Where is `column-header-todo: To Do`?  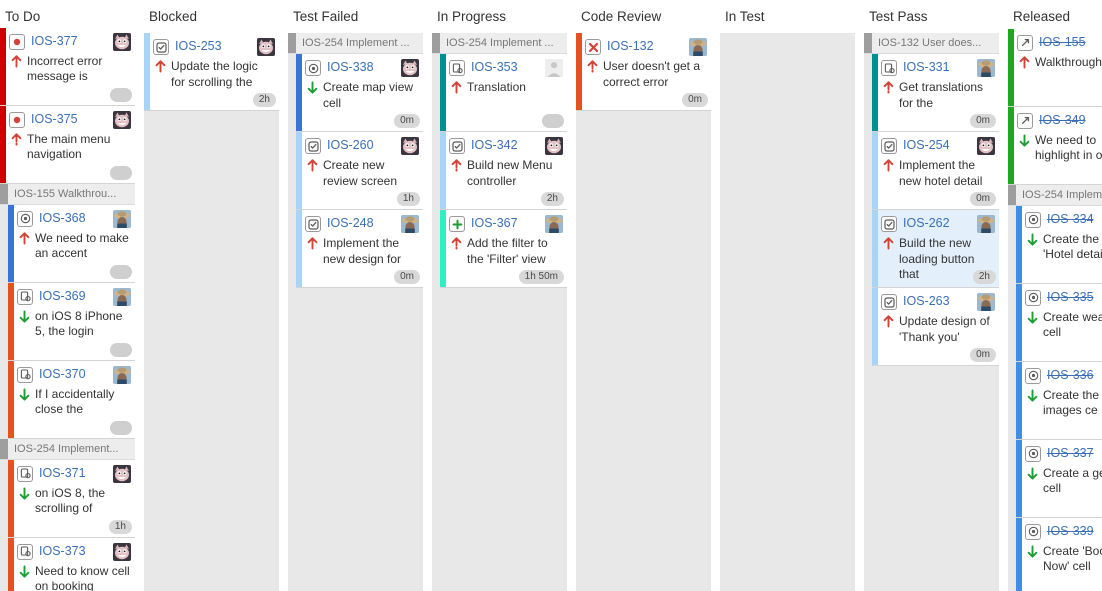 column-header-todo: To Do is located at coordinates (67, 14).